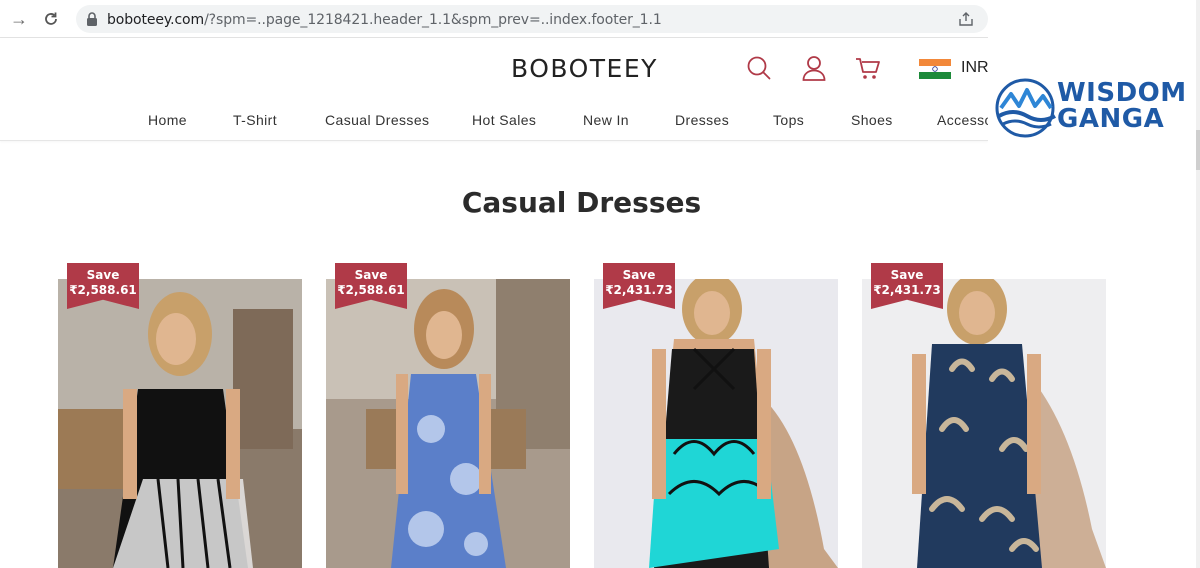 The width and height of the screenshot is (1200, 568). I want to click on india-flag-icon, so click(935, 69).